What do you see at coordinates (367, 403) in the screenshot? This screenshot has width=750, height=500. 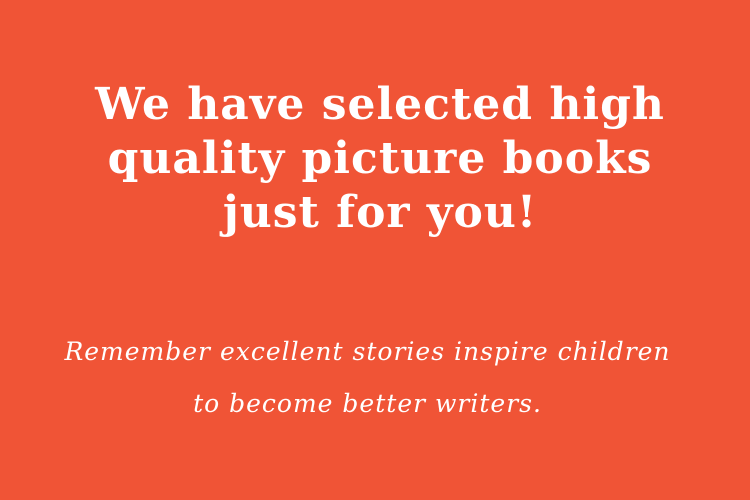 I see `subline-line-2: to become better writers.` at bounding box center [367, 403].